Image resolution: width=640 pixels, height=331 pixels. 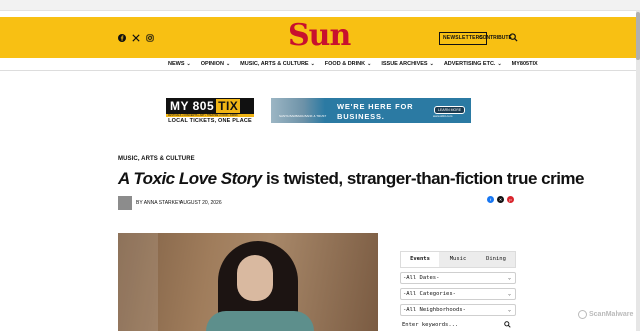 I want to click on share-facebook-icon: f, so click(x=490, y=199).